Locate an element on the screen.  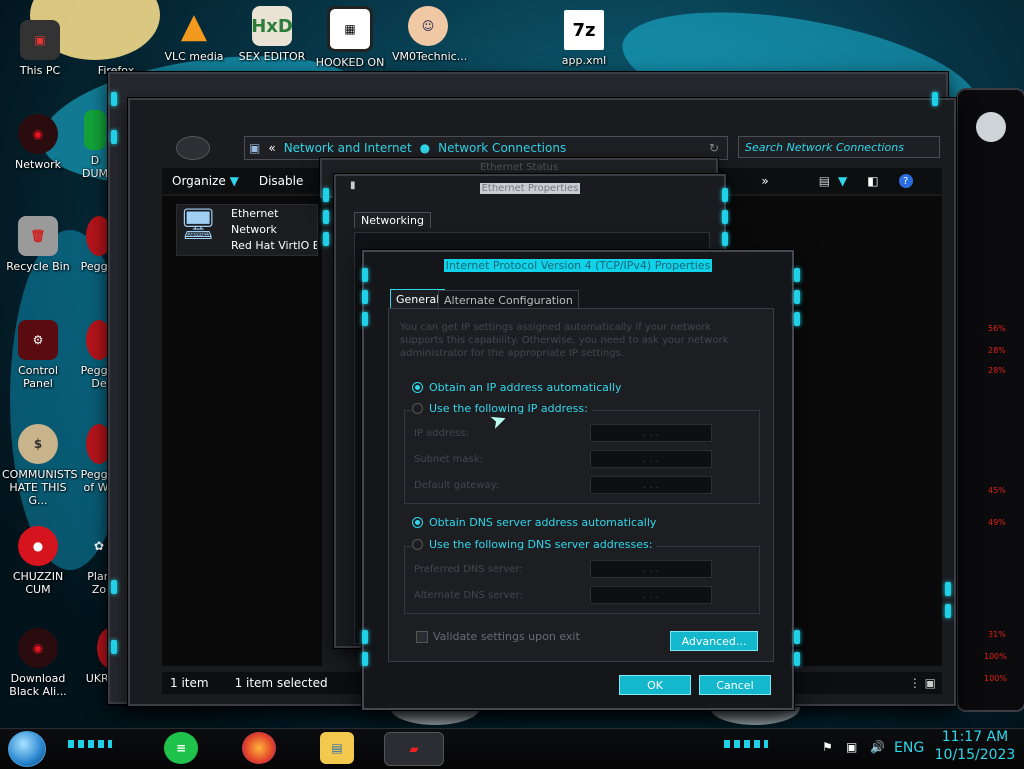
tray-language: ENG is located at coordinates (909, 748).